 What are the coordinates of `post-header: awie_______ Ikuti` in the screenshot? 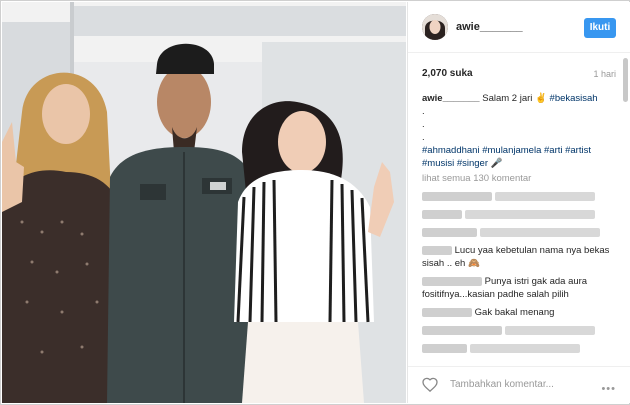 It's located at (519, 27).